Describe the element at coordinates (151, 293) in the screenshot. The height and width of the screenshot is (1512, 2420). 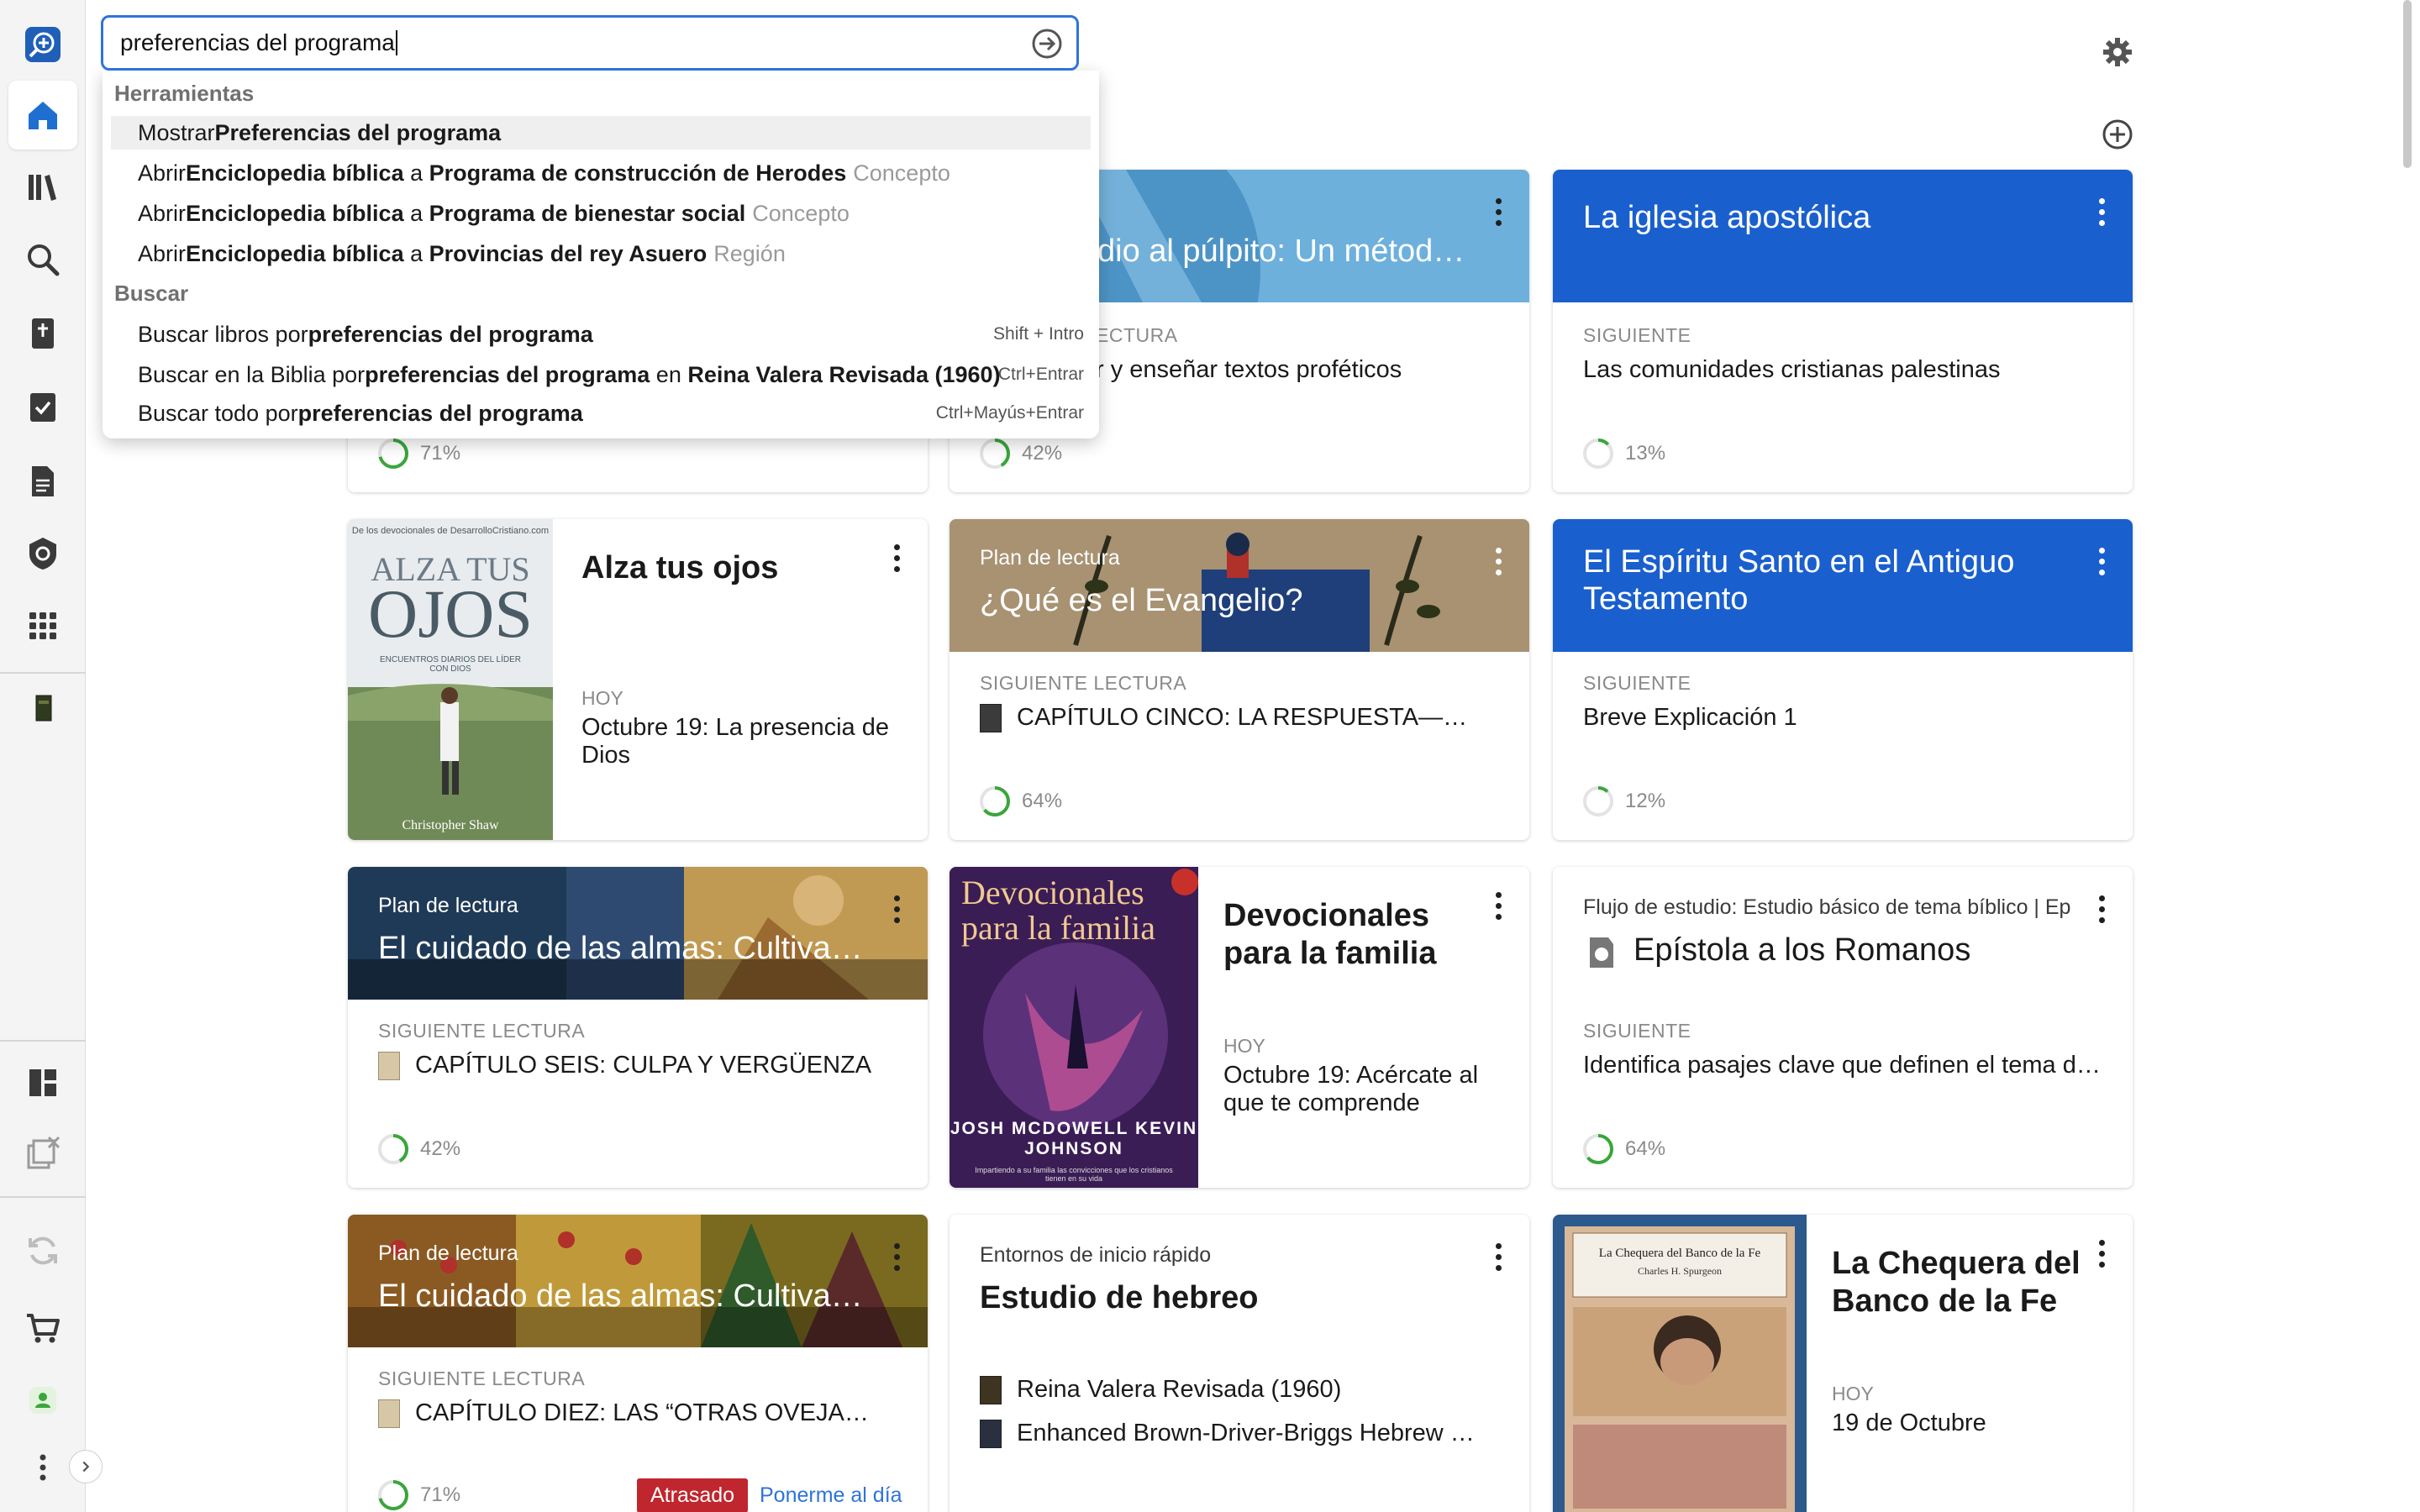
I see `section-header-search: Buscar` at that location.